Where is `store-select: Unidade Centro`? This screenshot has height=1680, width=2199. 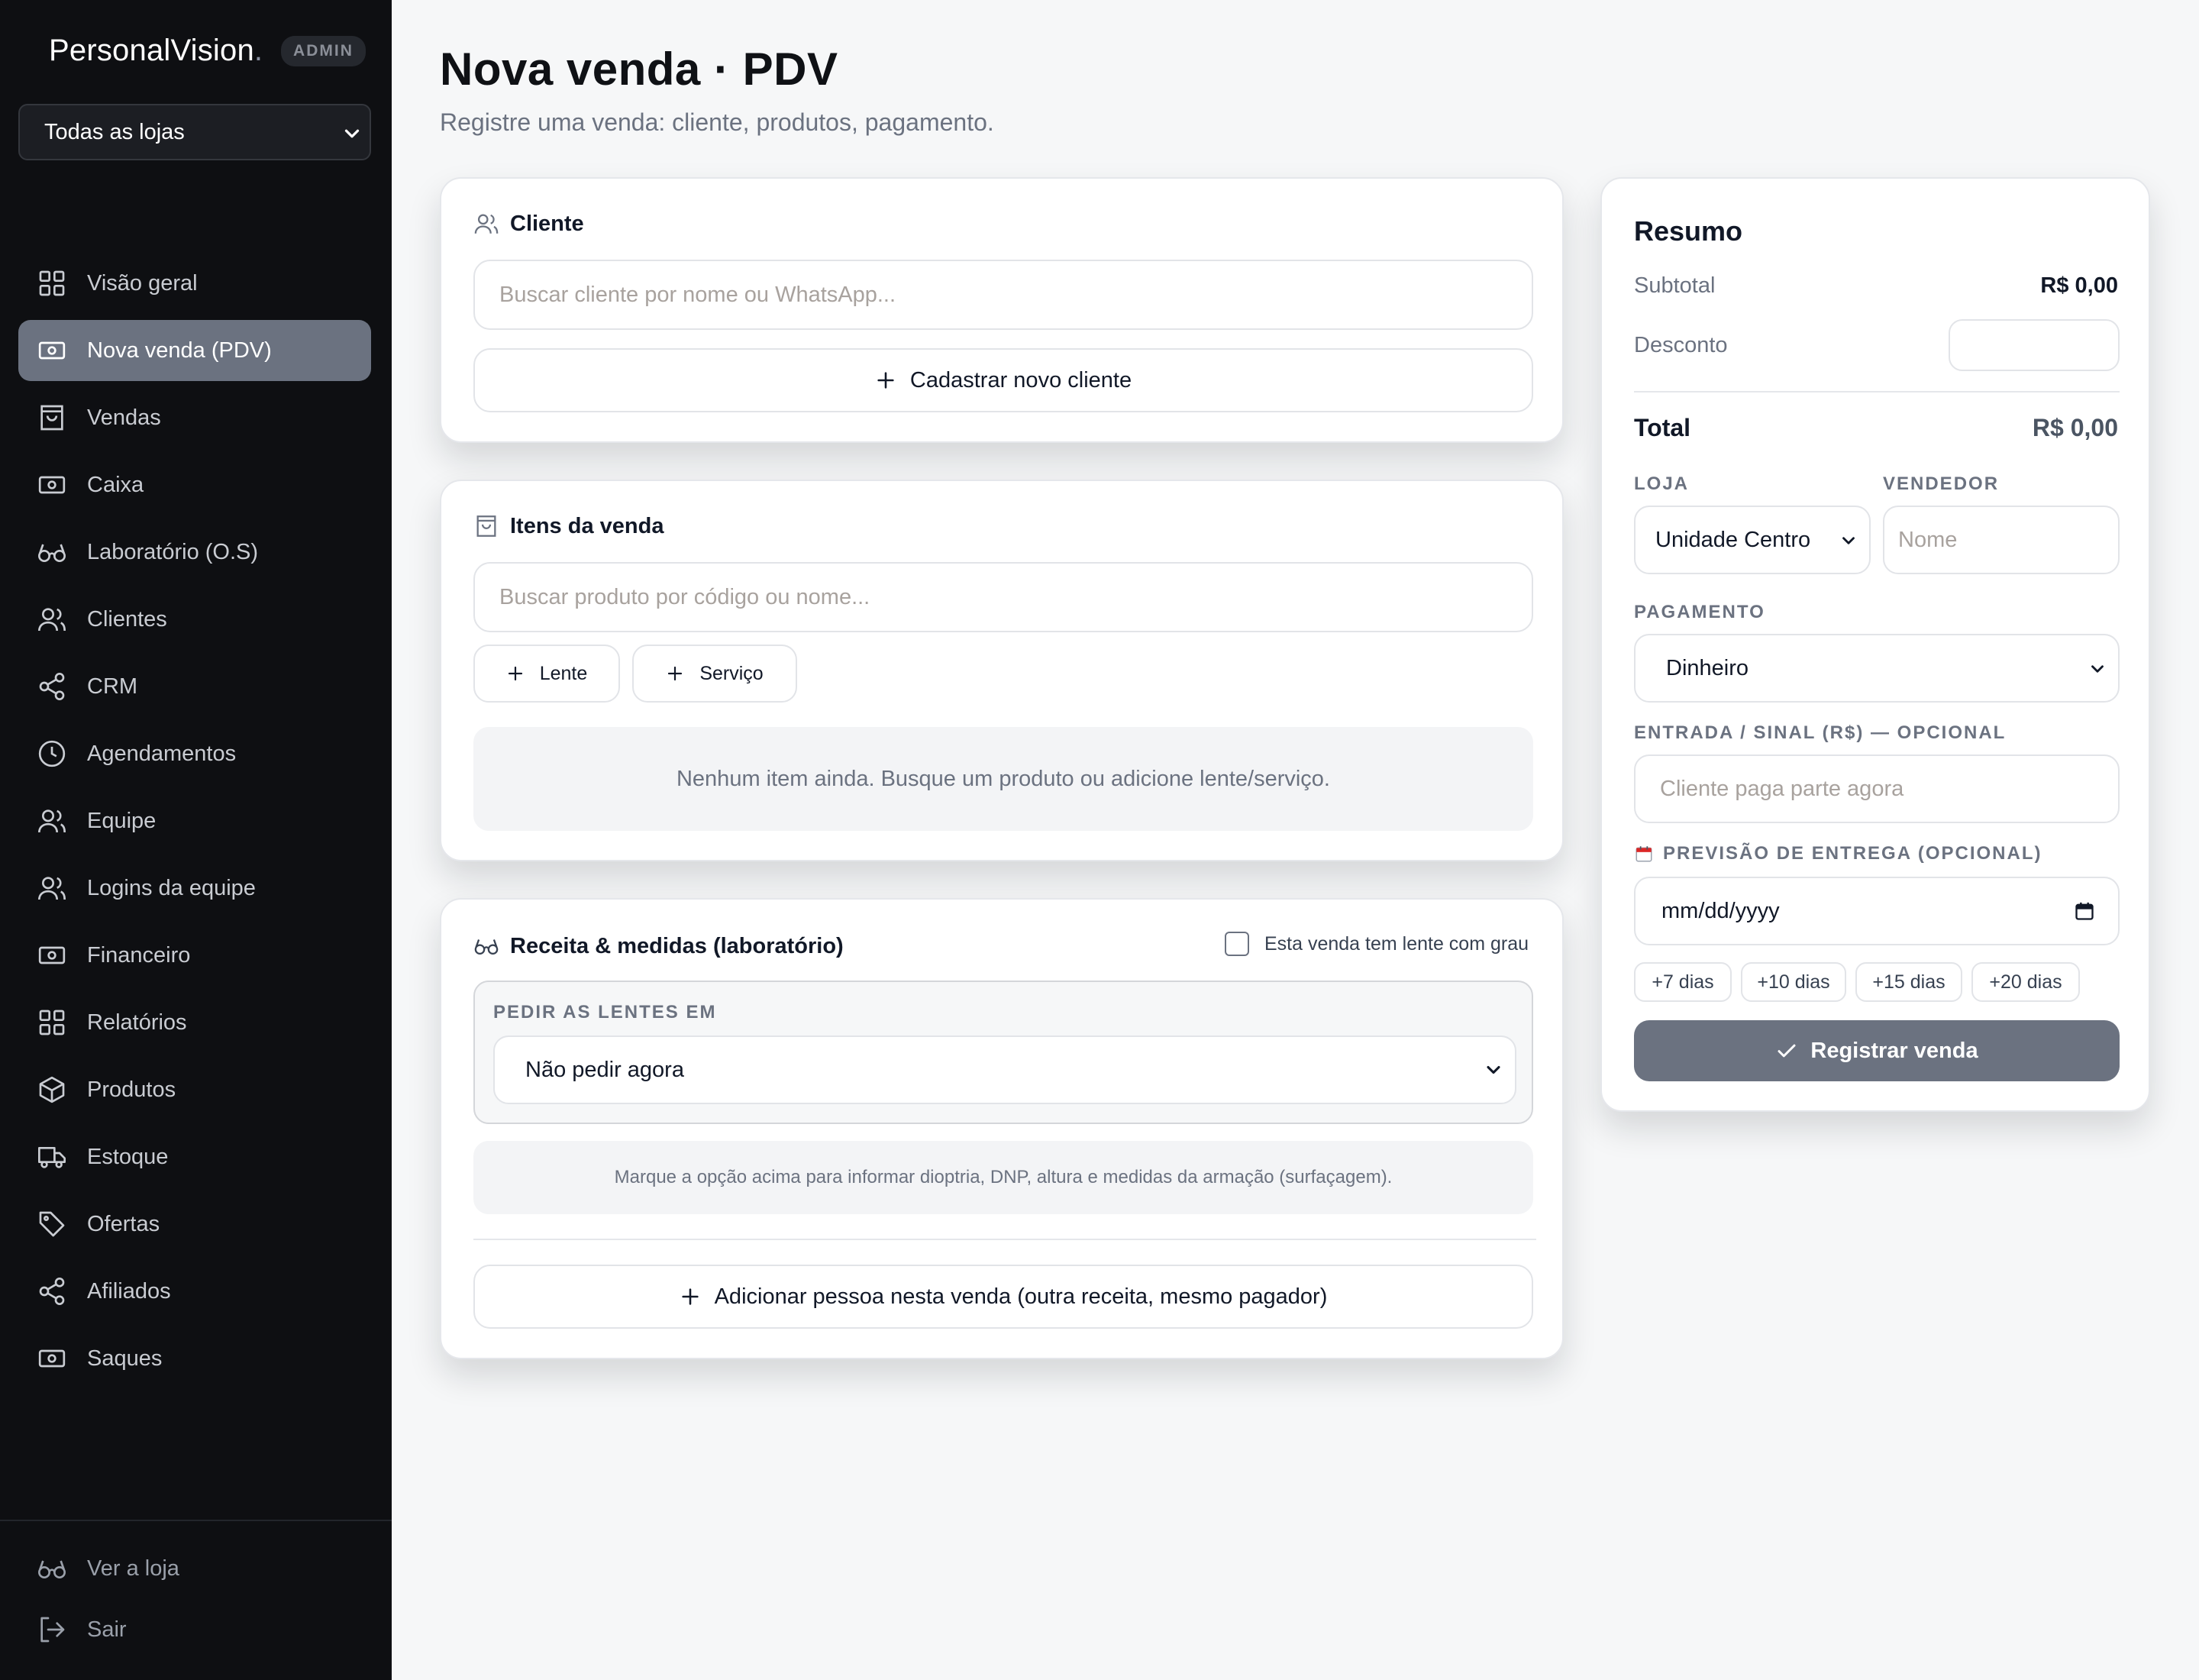 store-select: Unidade Centro is located at coordinates (1753, 540).